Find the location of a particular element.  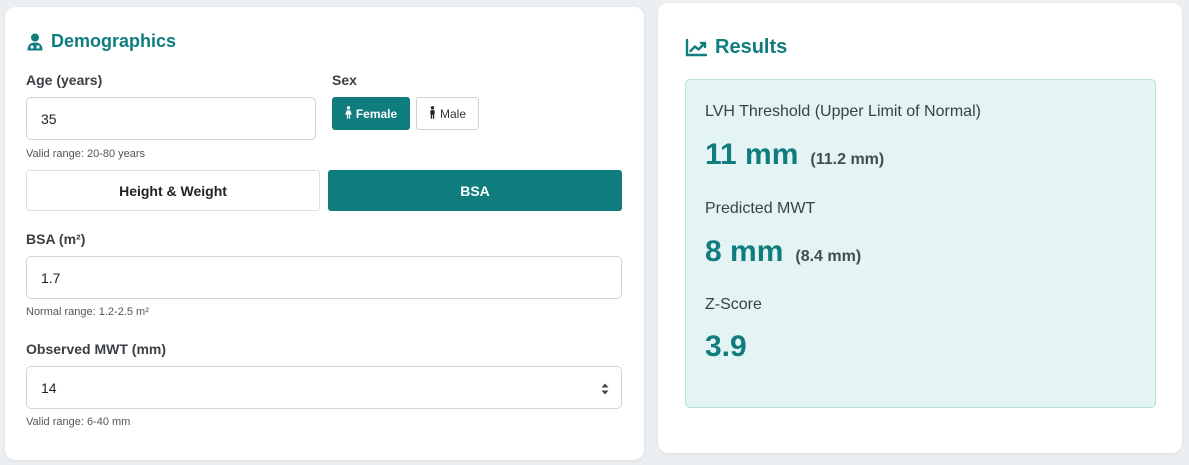

female-button-label: Female is located at coordinates (376, 113).